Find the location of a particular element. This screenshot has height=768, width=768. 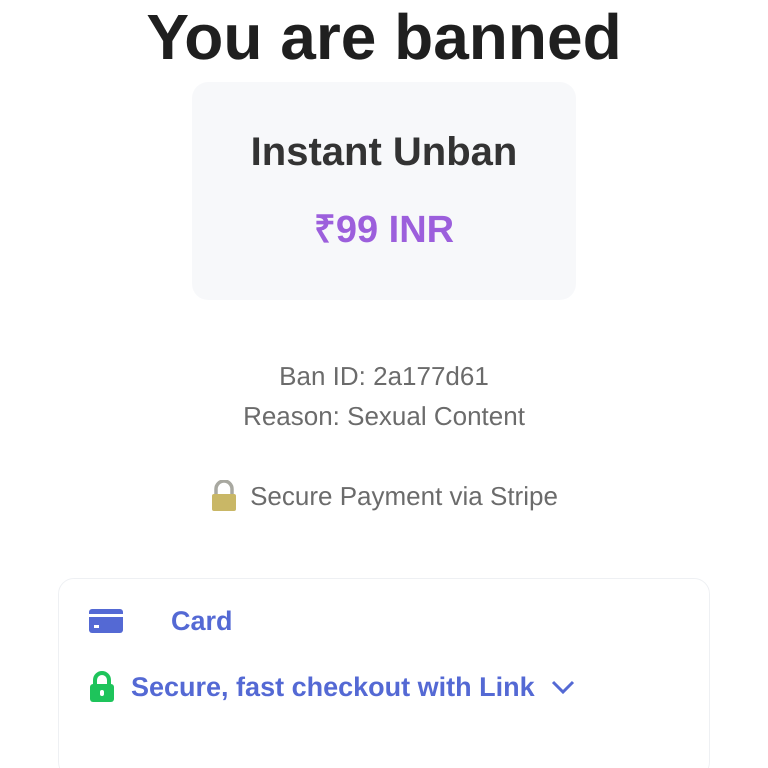

ban-detail: Ban ID: 2a177d61 is located at coordinates (384, 376).